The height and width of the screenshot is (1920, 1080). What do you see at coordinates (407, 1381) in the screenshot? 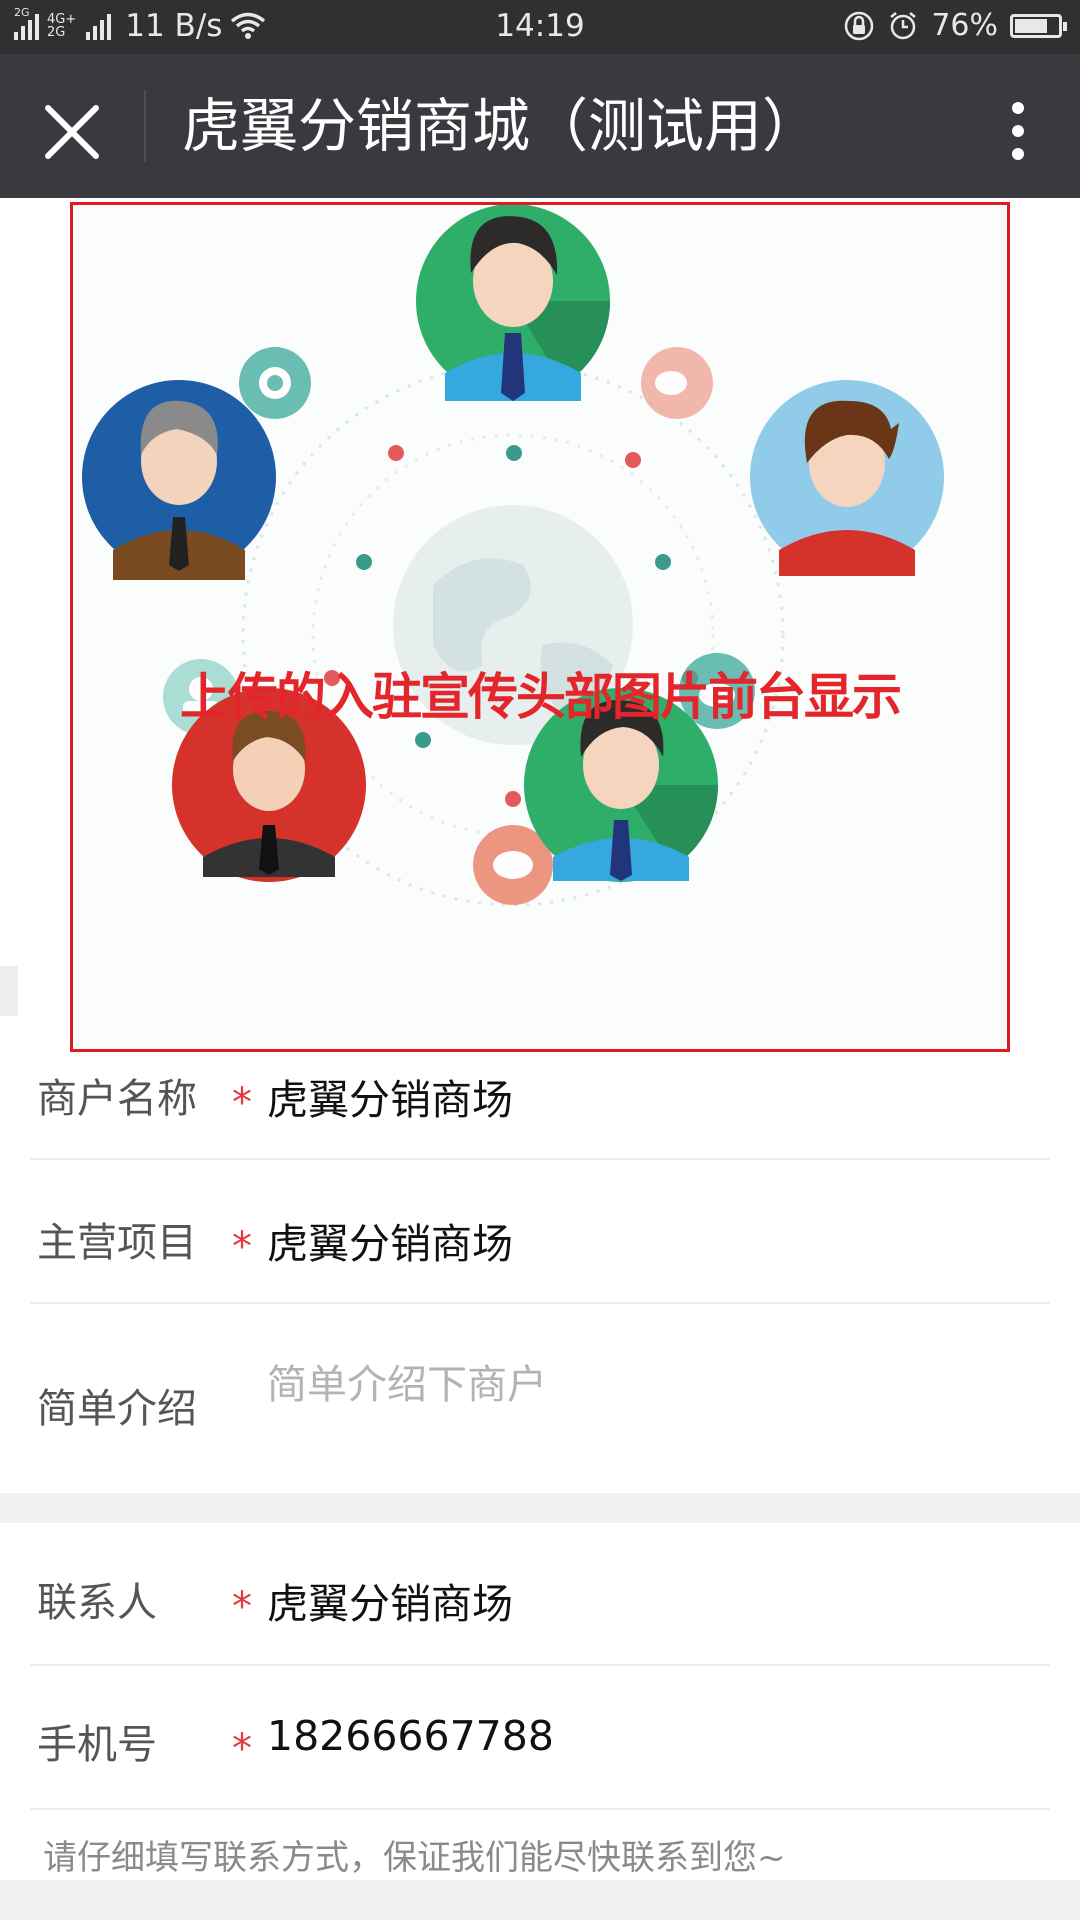
I see `intro-textarea: 简单介绍下商户` at bounding box center [407, 1381].